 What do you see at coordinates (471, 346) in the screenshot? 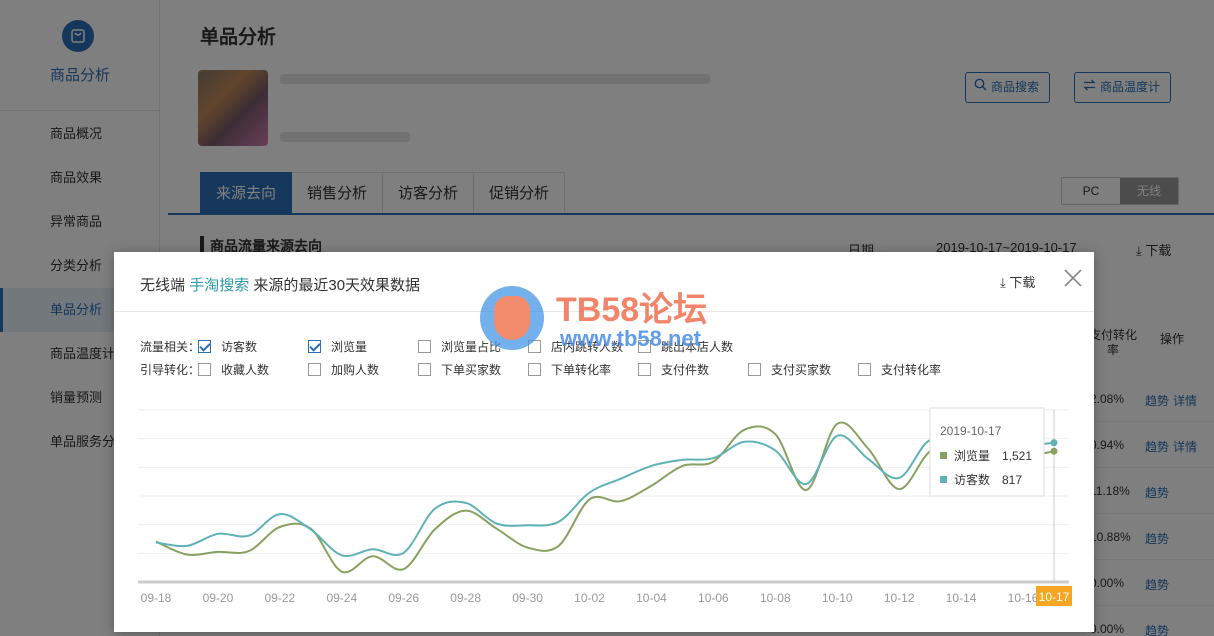
I see `metric-checkbox-label: 浏览量占比` at bounding box center [471, 346].